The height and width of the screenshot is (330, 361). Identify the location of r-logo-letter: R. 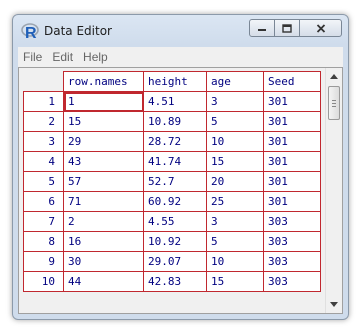
(31, 32).